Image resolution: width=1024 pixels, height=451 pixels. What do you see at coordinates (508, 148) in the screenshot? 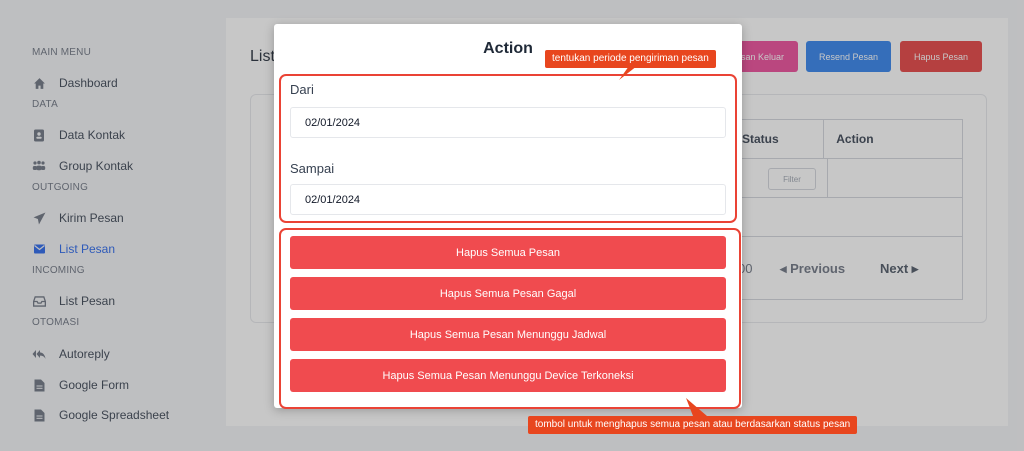
I see `period-highlight-box` at bounding box center [508, 148].